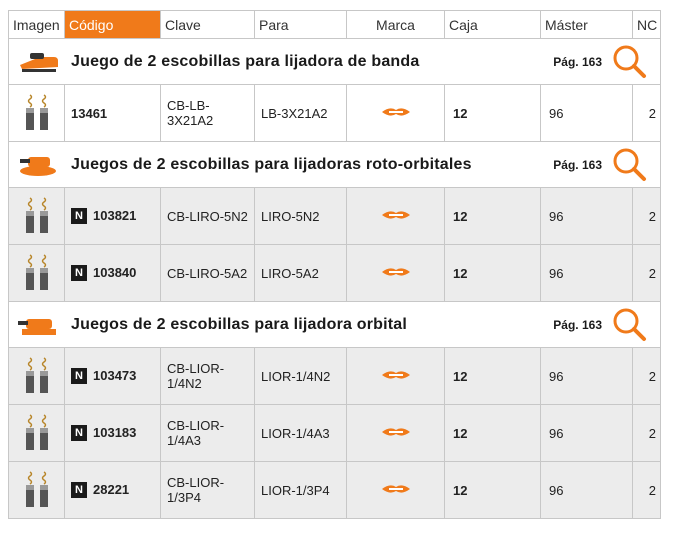  What do you see at coordinates (207, 376) in the screenshot?
I see `clave-cell: CB-LIOR-1/4N2` at bounding box center [207, 376].